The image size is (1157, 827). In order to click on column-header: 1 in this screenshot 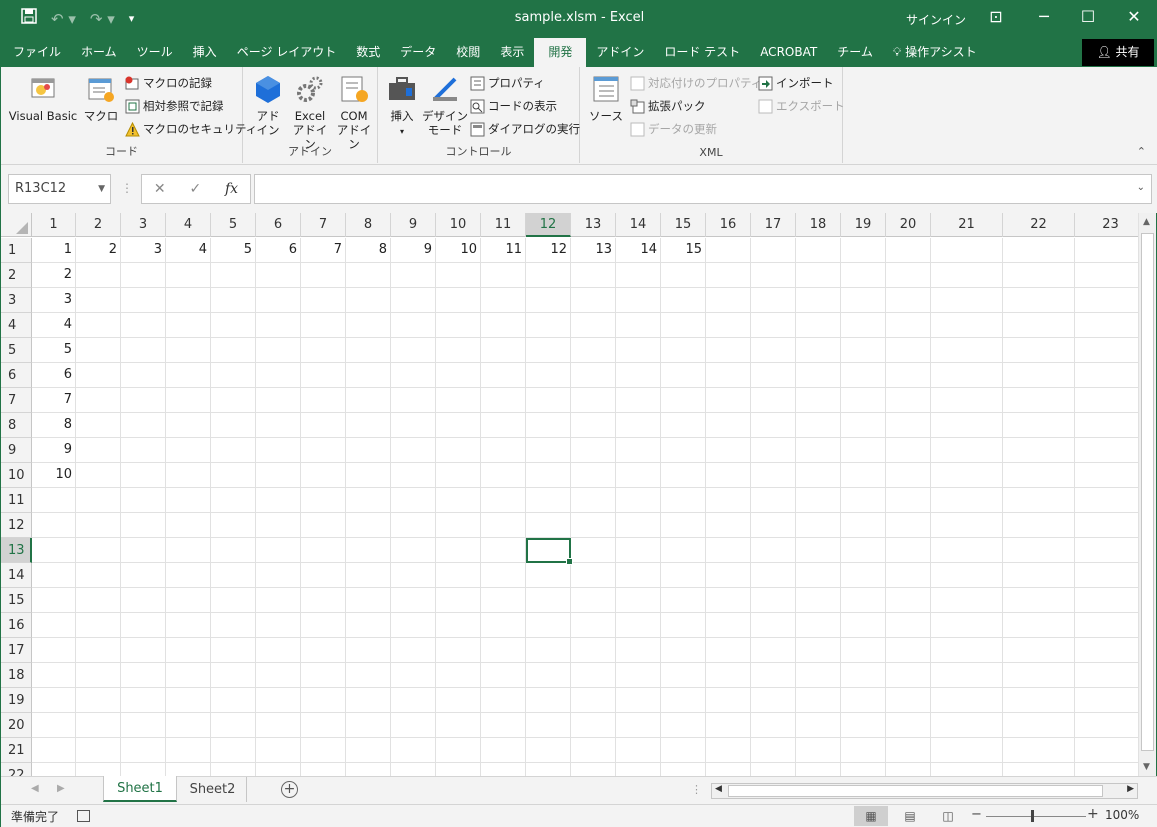, I will do `click(54, 225)`.